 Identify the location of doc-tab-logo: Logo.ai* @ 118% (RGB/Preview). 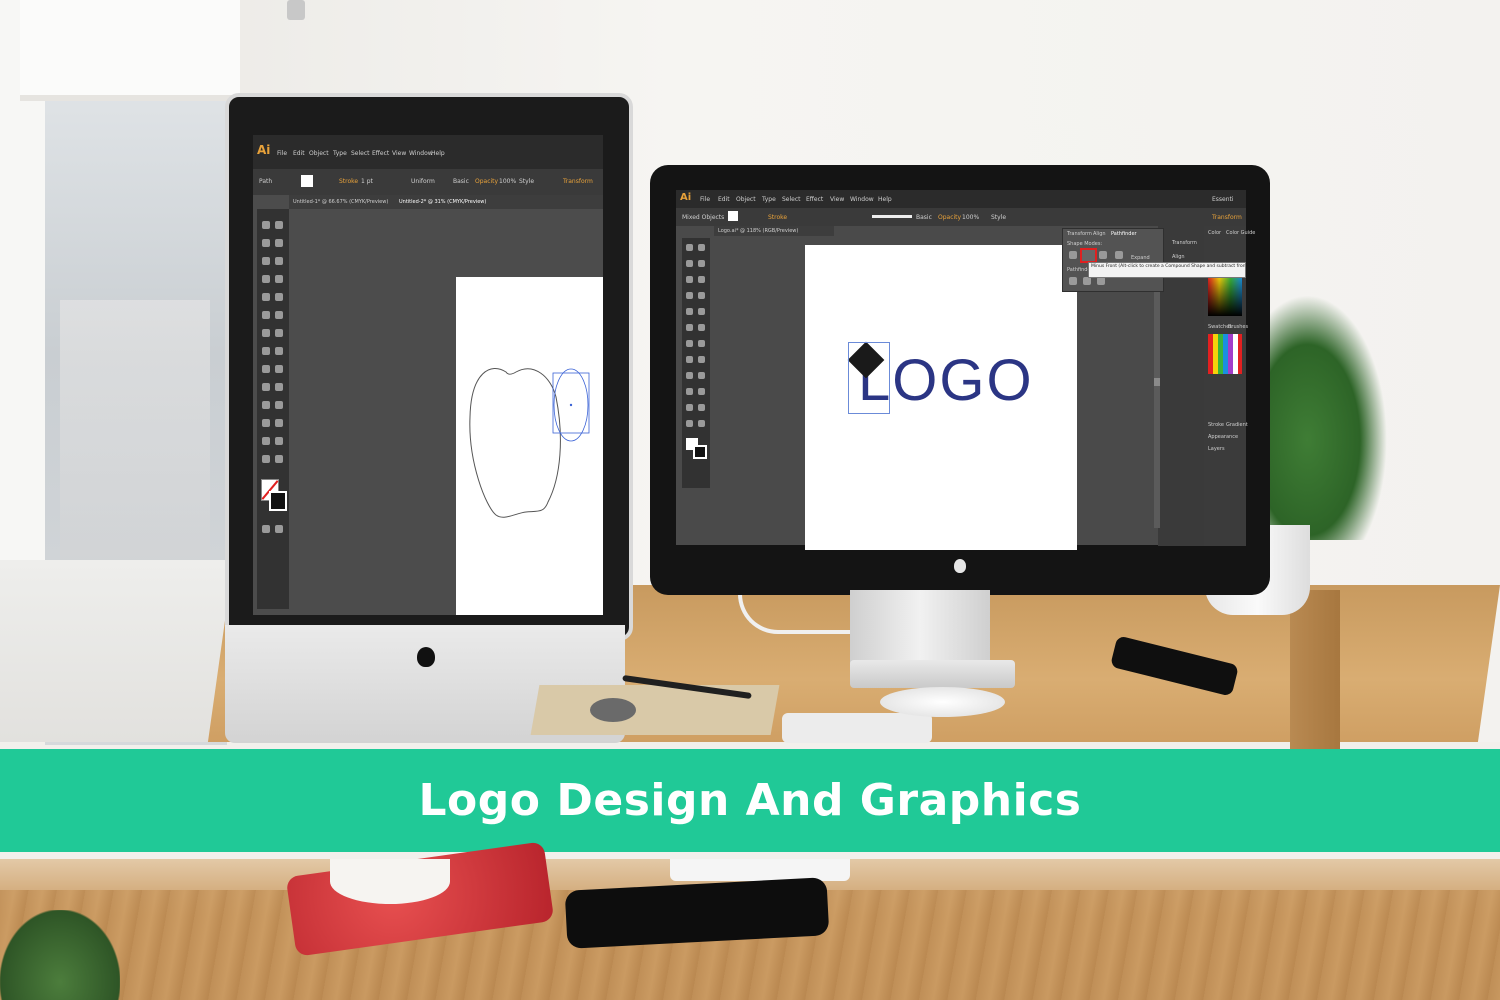
(758, 231).